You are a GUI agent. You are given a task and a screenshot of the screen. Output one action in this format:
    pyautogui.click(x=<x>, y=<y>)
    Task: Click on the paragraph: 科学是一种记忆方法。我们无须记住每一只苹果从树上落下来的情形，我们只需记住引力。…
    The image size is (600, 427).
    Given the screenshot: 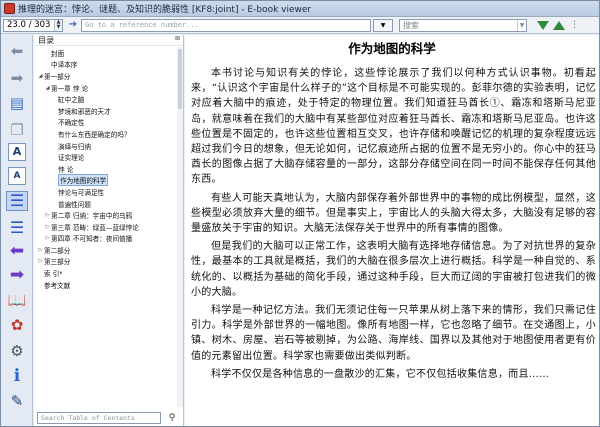 What is the action you would take?
    pyautogui.click(x=393, y=333)
    